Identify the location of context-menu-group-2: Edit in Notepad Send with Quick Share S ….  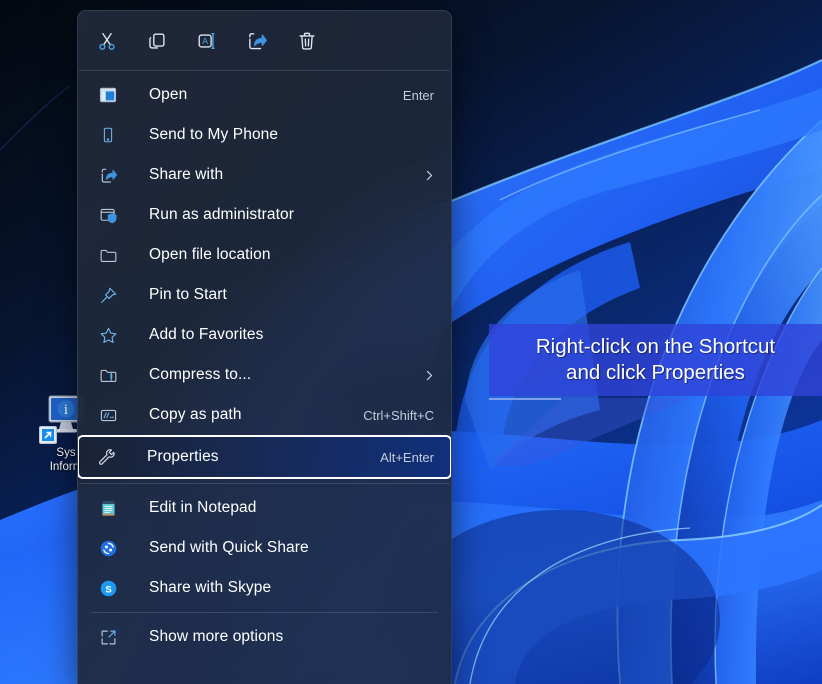
(264, 548).